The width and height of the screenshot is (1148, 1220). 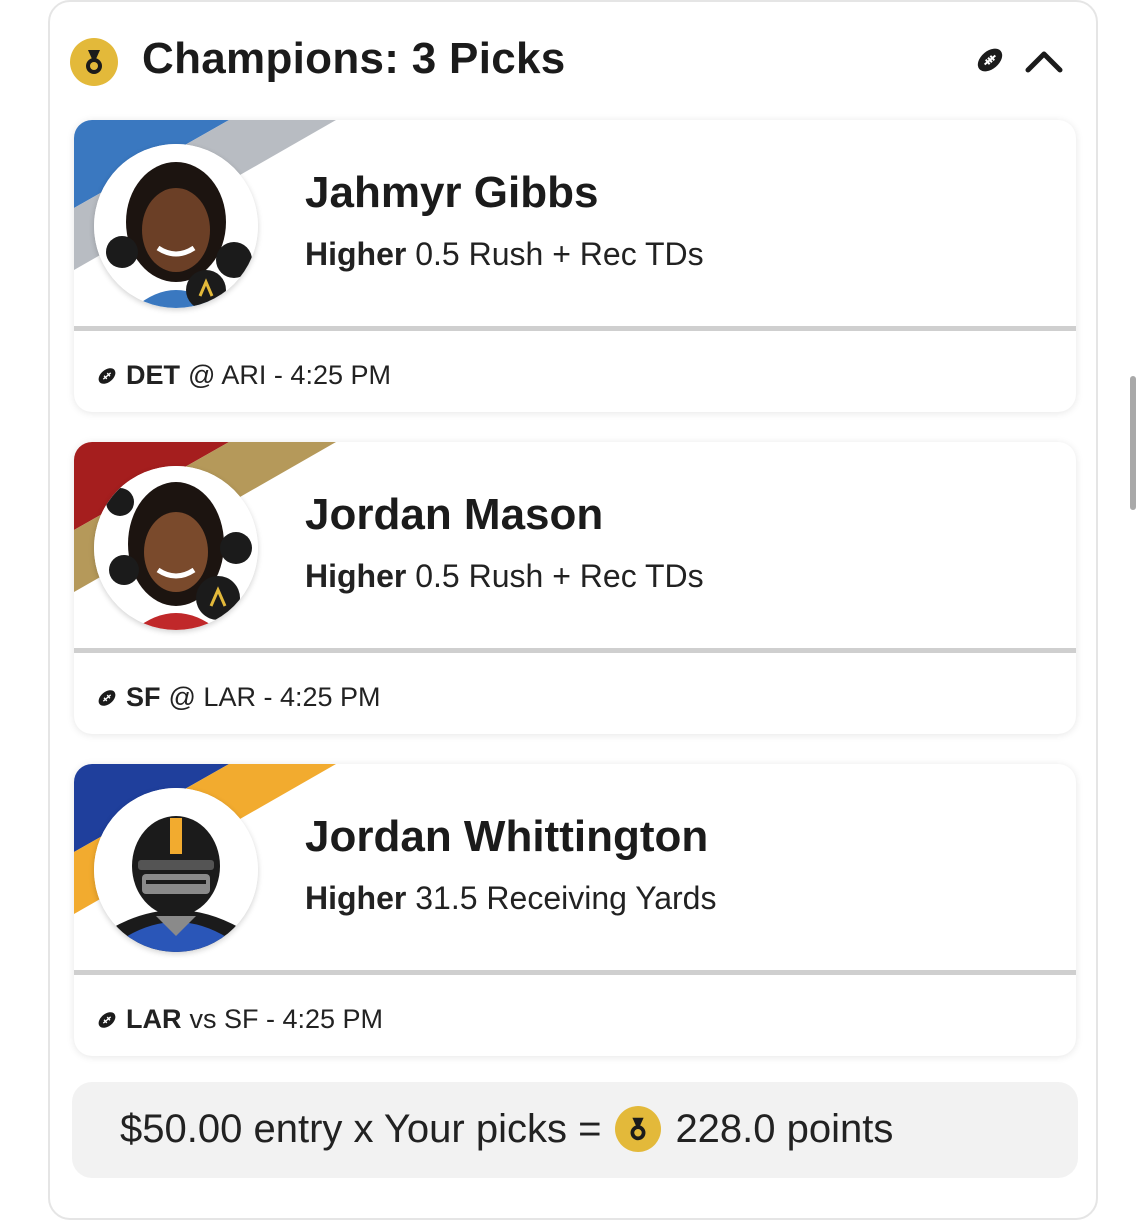 I want to click on game-info: LAR vs SF - 4:25 PM, so click(x=239, y=1019).